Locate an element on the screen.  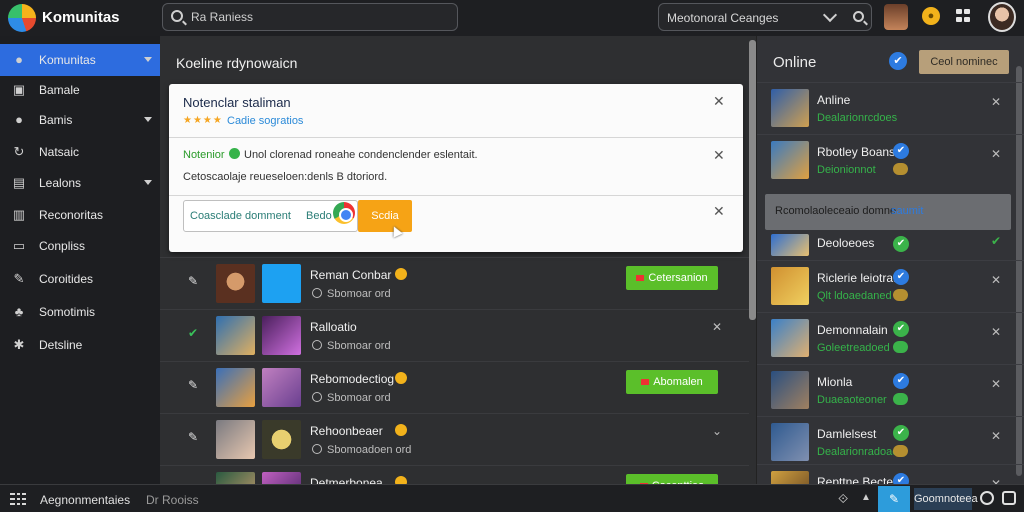
sidebar-item-lealons: ▤ Lealons is located at coordinates (80, 183).